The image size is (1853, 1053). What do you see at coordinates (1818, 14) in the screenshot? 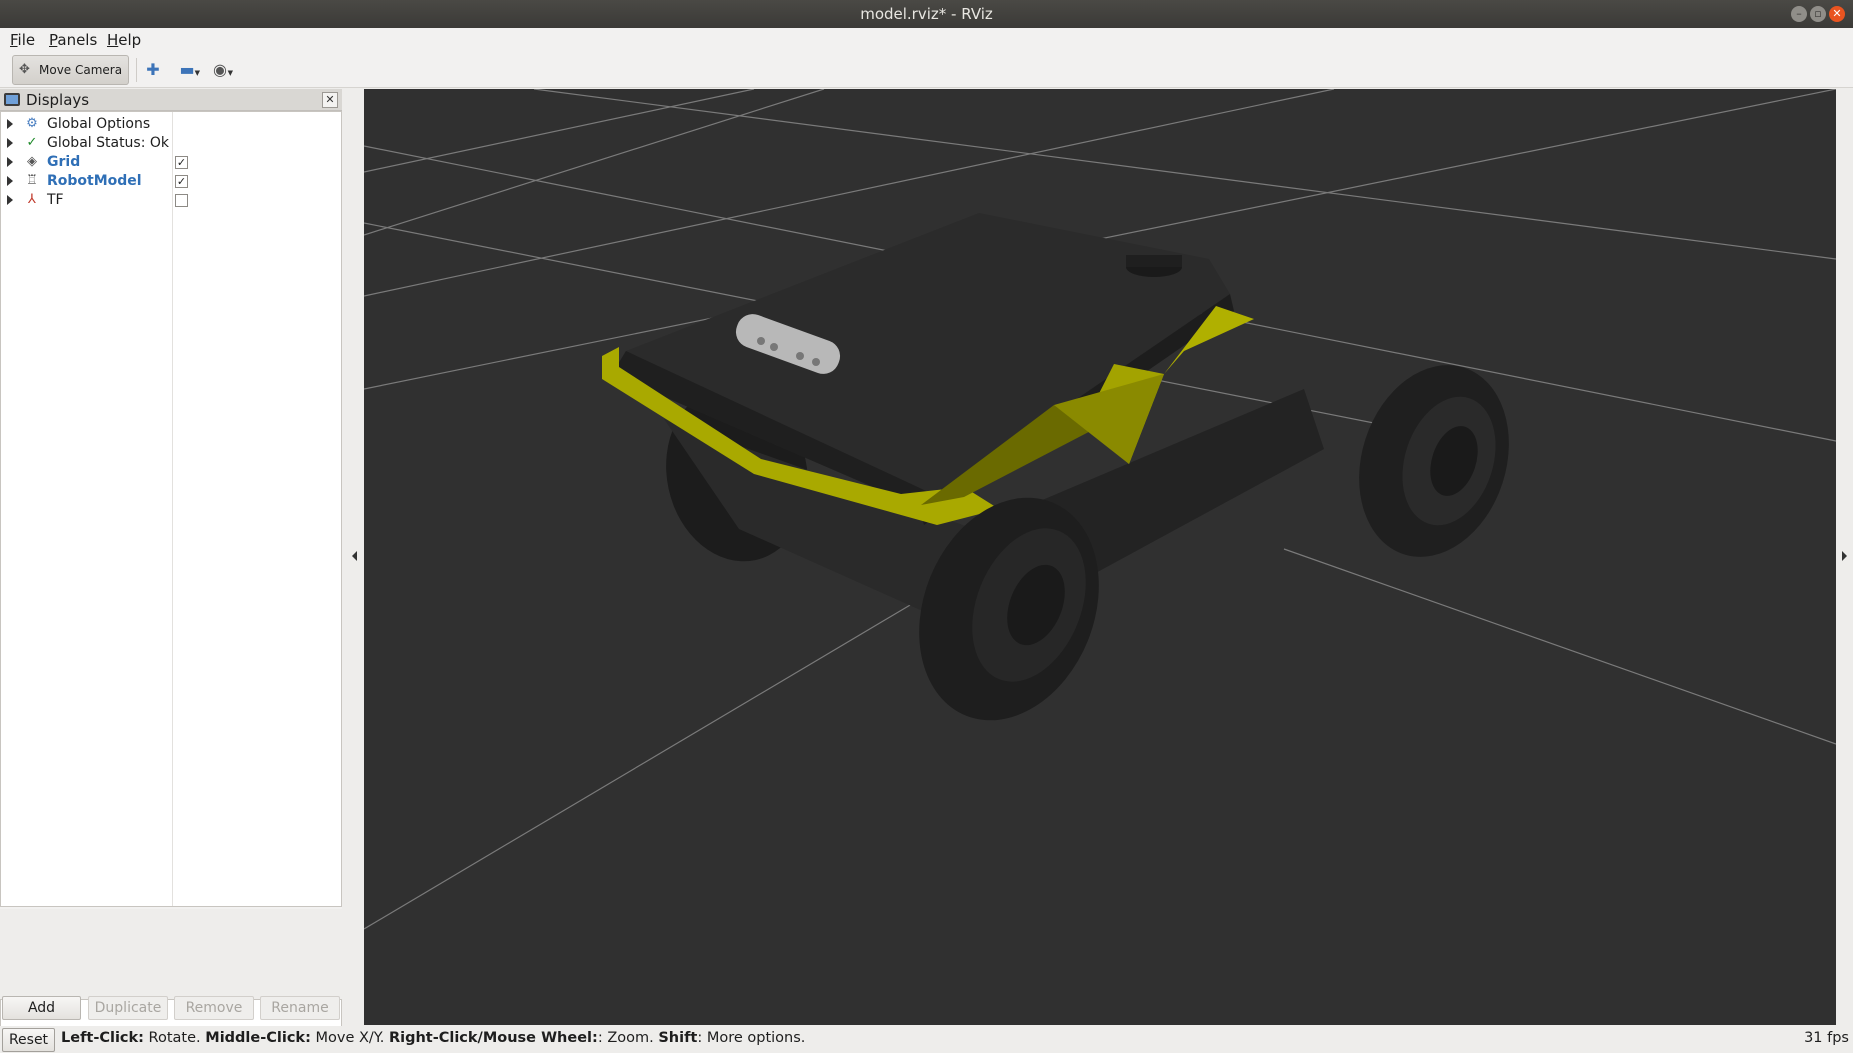
I see `maximize-icon: ▫` at bounding box center [1818, 14].